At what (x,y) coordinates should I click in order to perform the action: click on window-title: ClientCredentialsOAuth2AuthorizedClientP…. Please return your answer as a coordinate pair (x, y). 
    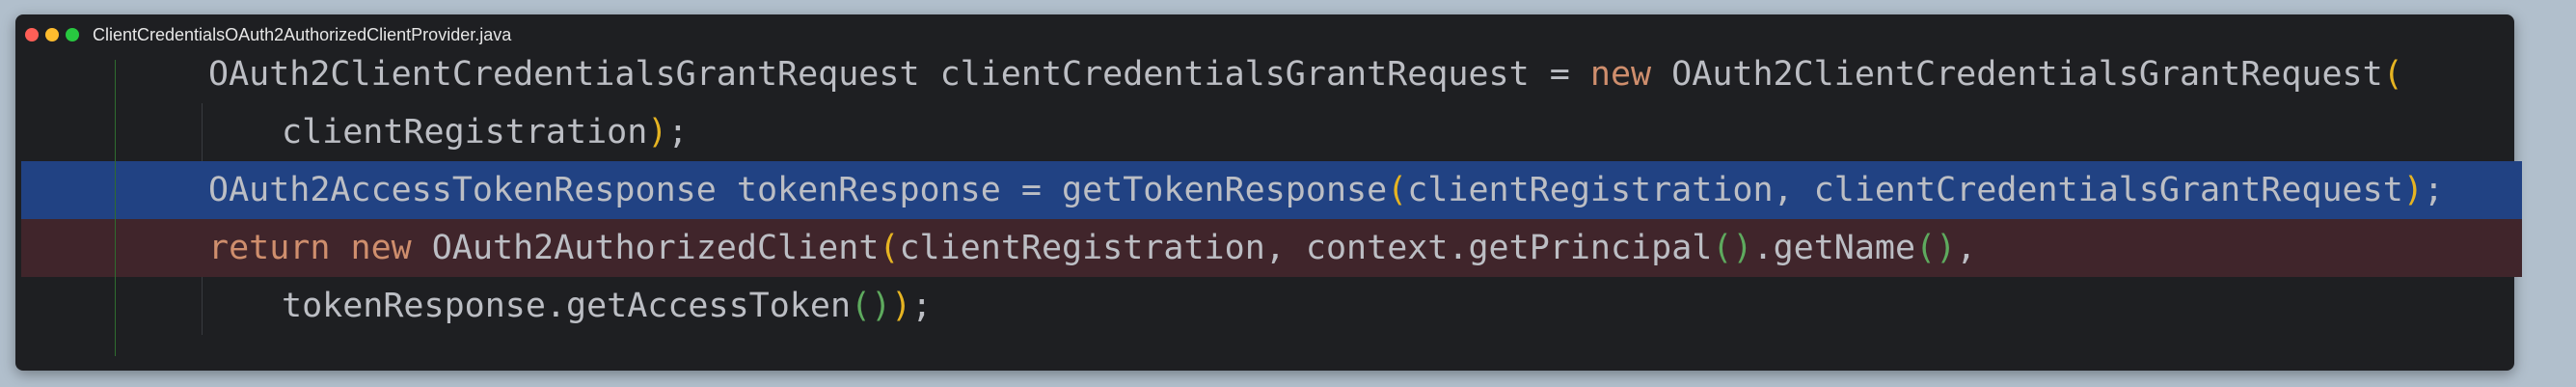
    Looking at the image, I should click on (302, 34).